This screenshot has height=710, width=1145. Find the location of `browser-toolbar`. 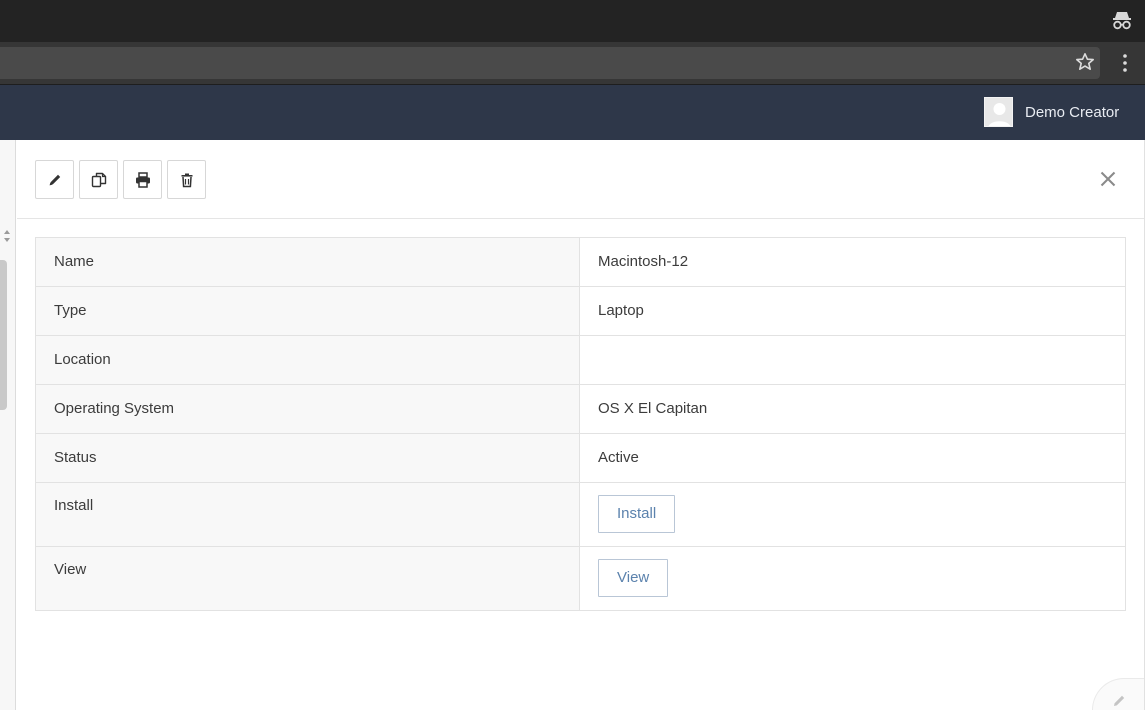

browser-toolbar is located at coordinates (572, 63).